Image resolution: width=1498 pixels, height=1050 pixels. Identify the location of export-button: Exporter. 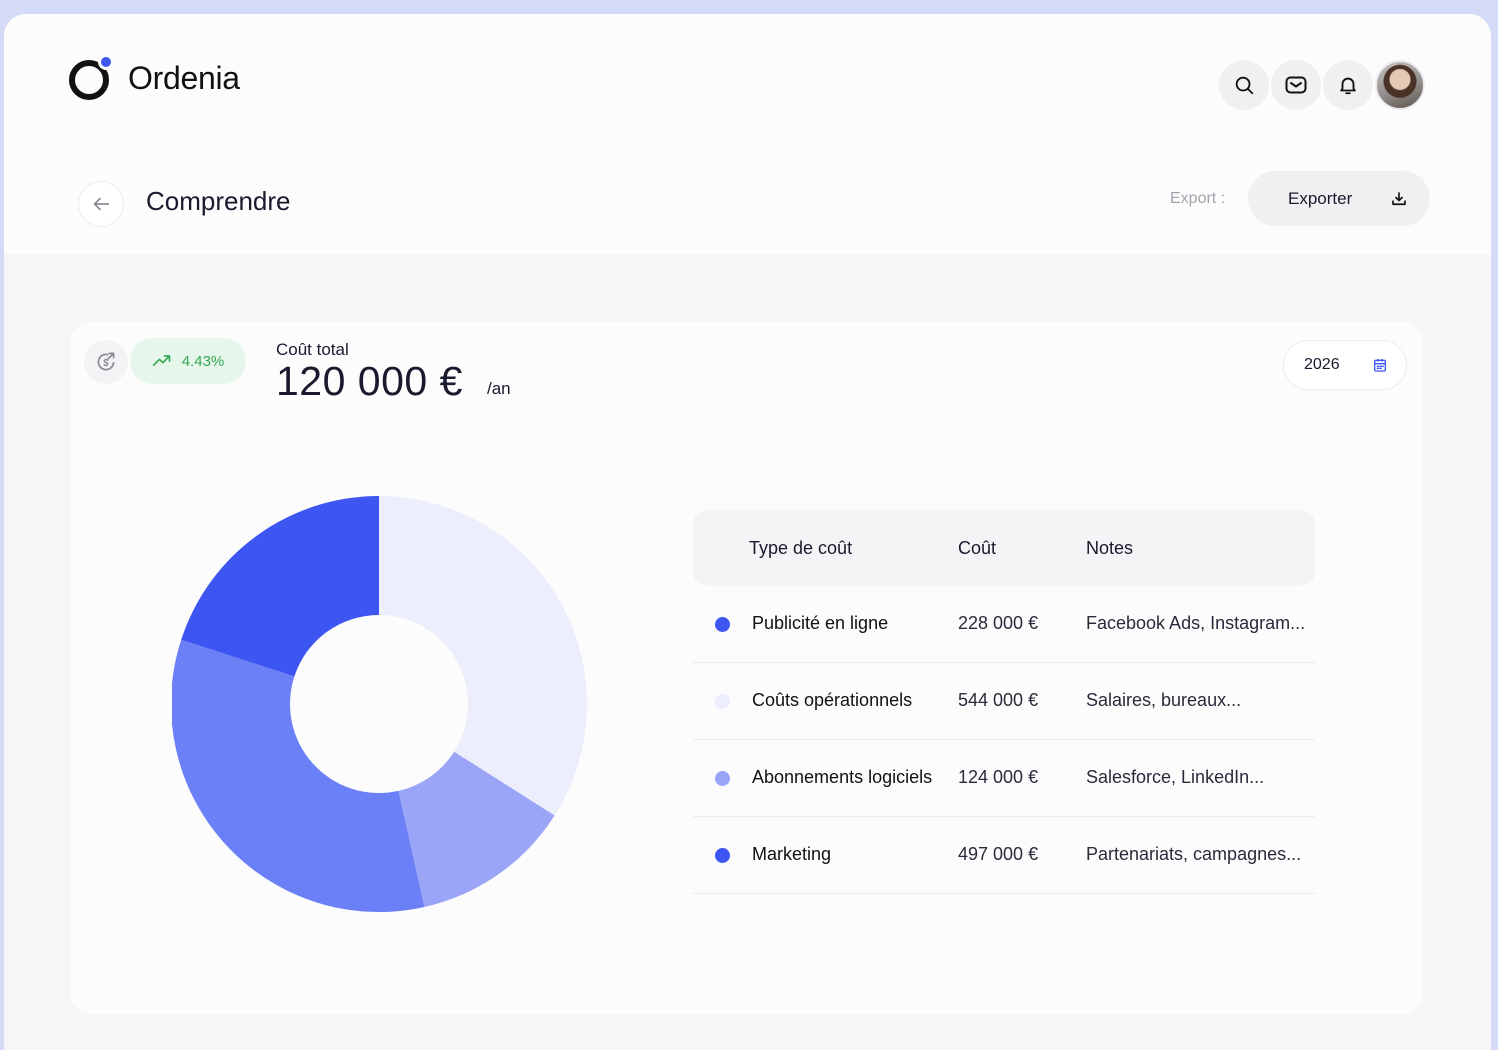
(1339, 198).